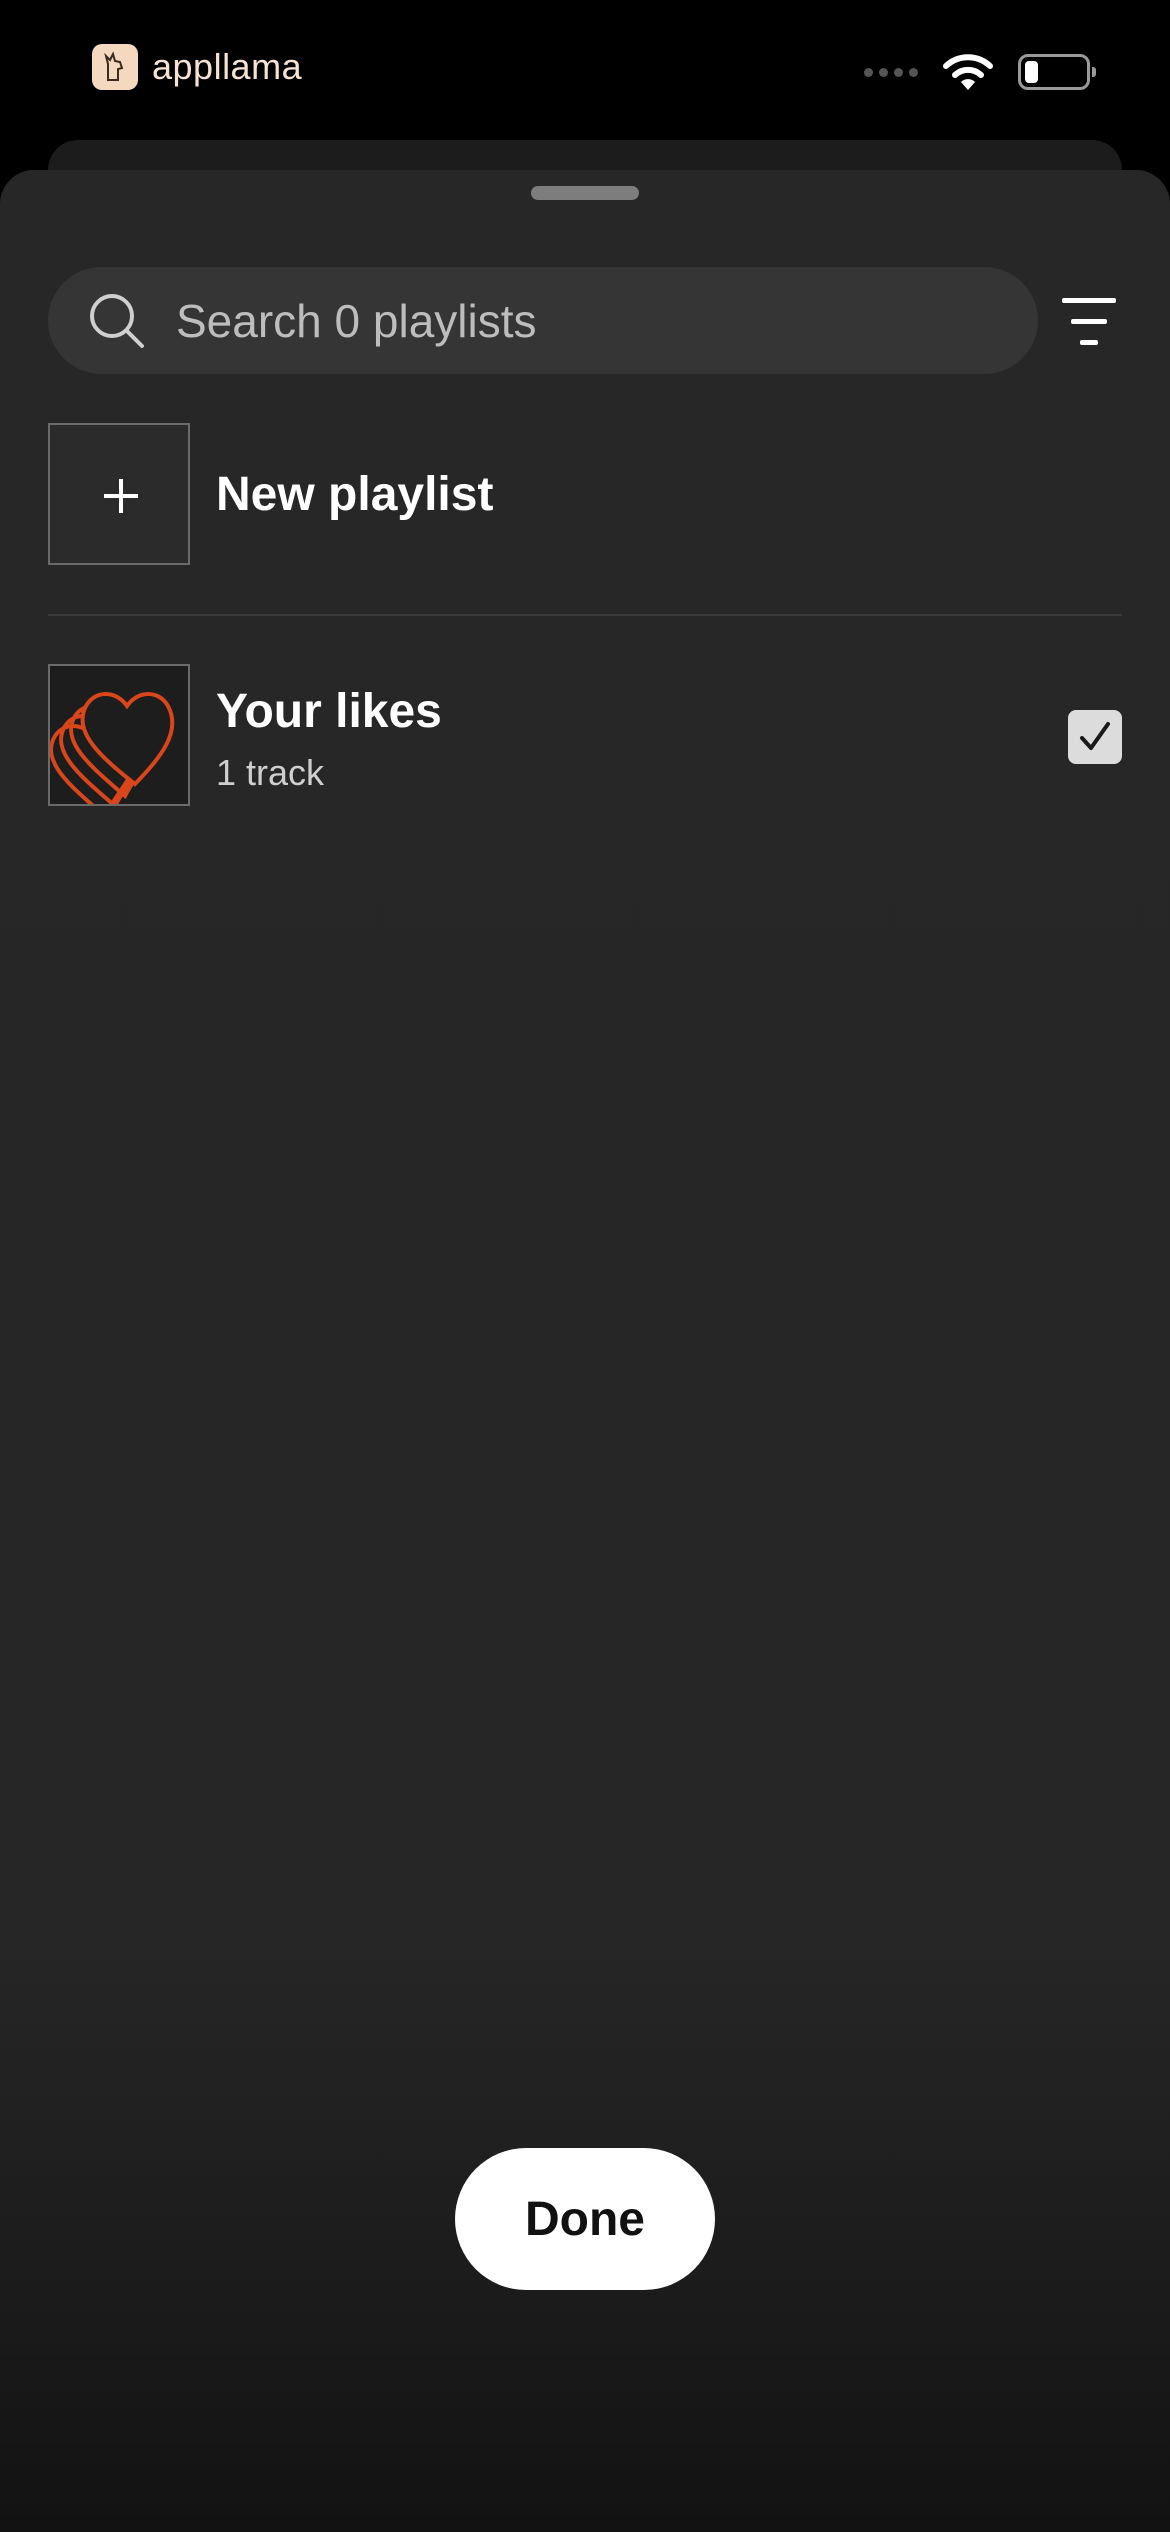  Describe the element at coordinates (1057, 72) in the screenshot. I see `battery-icon` at that location.